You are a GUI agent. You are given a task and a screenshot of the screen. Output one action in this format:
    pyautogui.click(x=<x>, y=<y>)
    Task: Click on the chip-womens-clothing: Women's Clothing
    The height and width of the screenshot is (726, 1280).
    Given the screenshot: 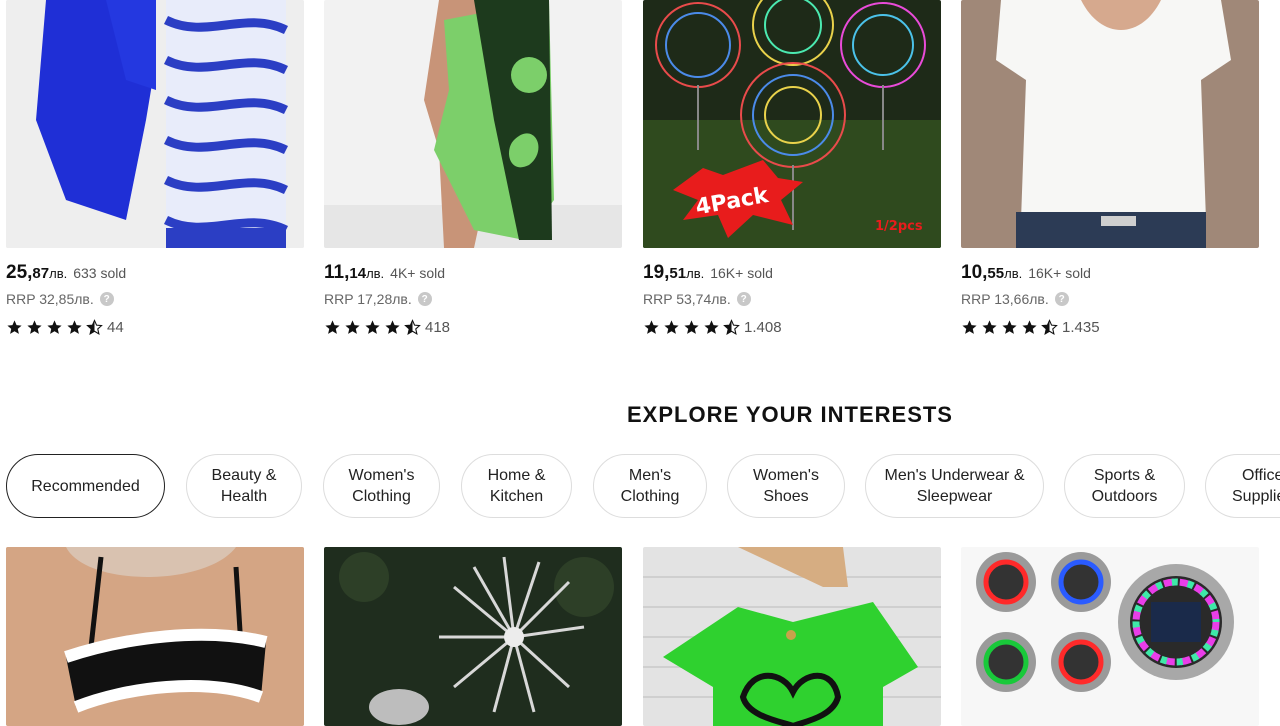 What is the action you would take?
    pyautogui.click(x=381, y=486)
    